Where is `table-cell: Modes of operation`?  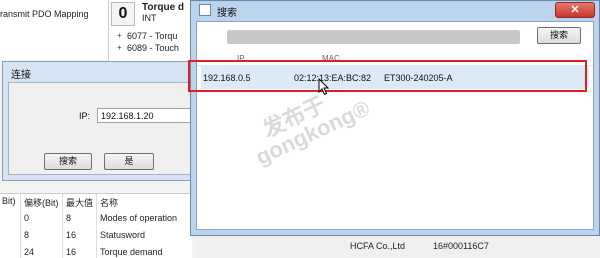 table-cell: Modes of operation is located at coordinates (139, 218).